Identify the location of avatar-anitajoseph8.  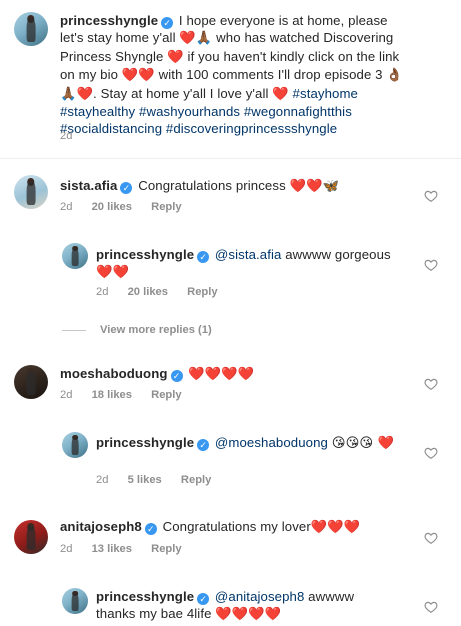
(31, 537).